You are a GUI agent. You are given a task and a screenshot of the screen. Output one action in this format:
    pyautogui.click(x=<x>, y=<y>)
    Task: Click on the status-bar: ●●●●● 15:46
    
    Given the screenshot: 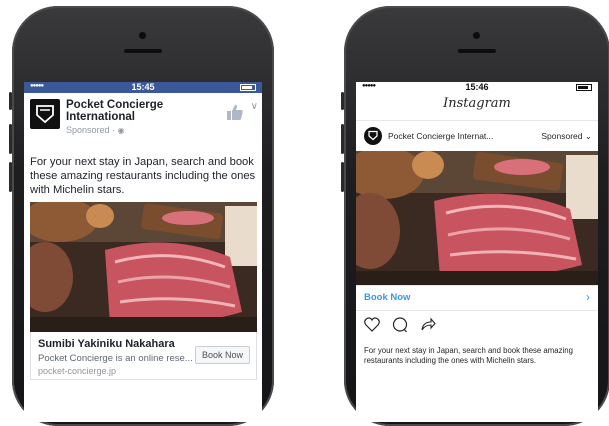 What is the action you would take?
    pyautogui.click(x=477, y=87)
    